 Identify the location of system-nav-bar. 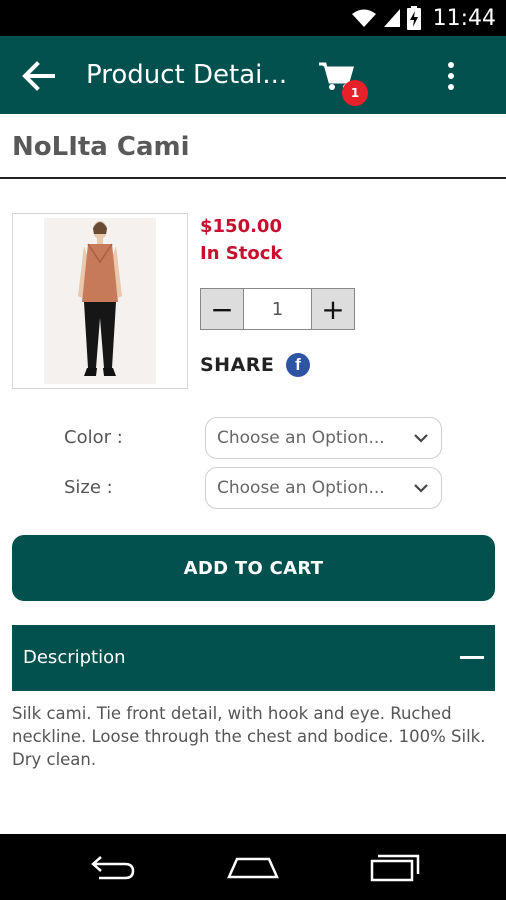
(253, 867).